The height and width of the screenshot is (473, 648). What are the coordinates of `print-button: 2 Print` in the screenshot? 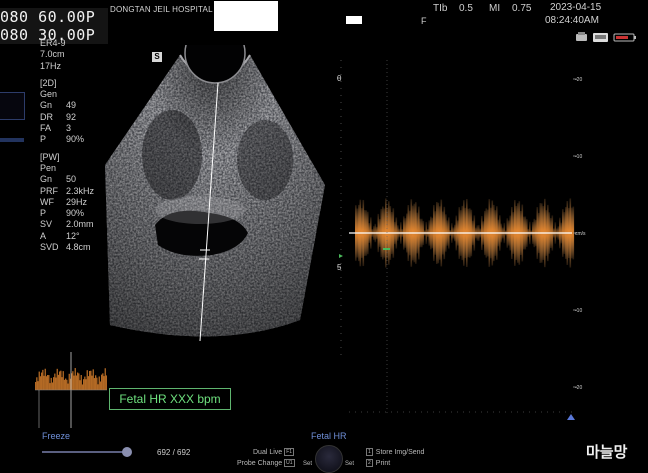 It's located at (378, 463).